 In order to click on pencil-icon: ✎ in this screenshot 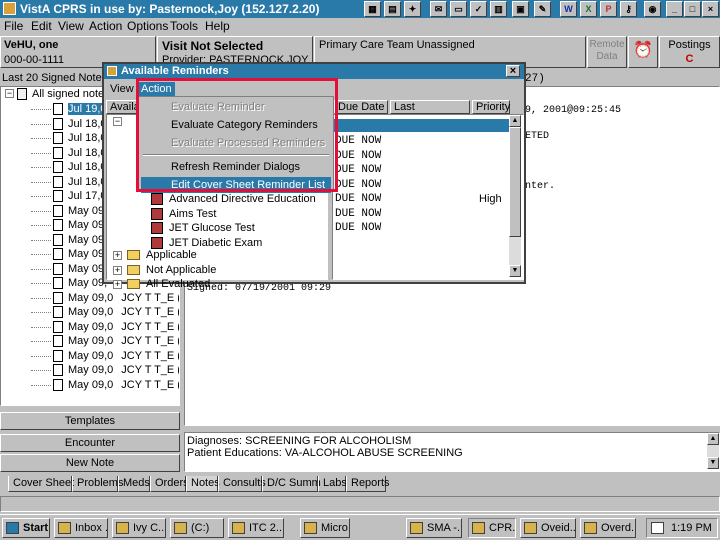, I will do `click(542, 9)`.